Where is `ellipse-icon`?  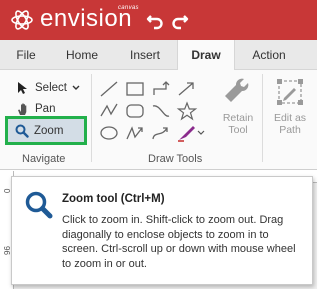
ellipse-icon is located at coordinates (109, 133).